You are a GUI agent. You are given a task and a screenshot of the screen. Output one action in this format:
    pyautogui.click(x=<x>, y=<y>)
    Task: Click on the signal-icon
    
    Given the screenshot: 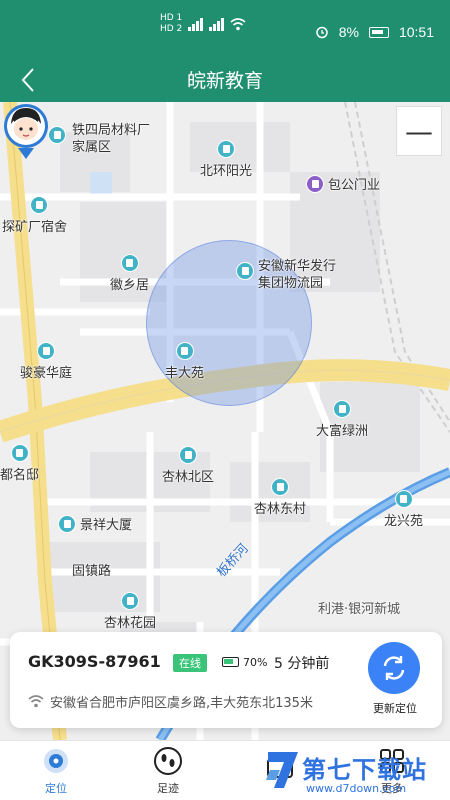 What is the action you would take?
    pyautogui.click(x=196, y=24)
    